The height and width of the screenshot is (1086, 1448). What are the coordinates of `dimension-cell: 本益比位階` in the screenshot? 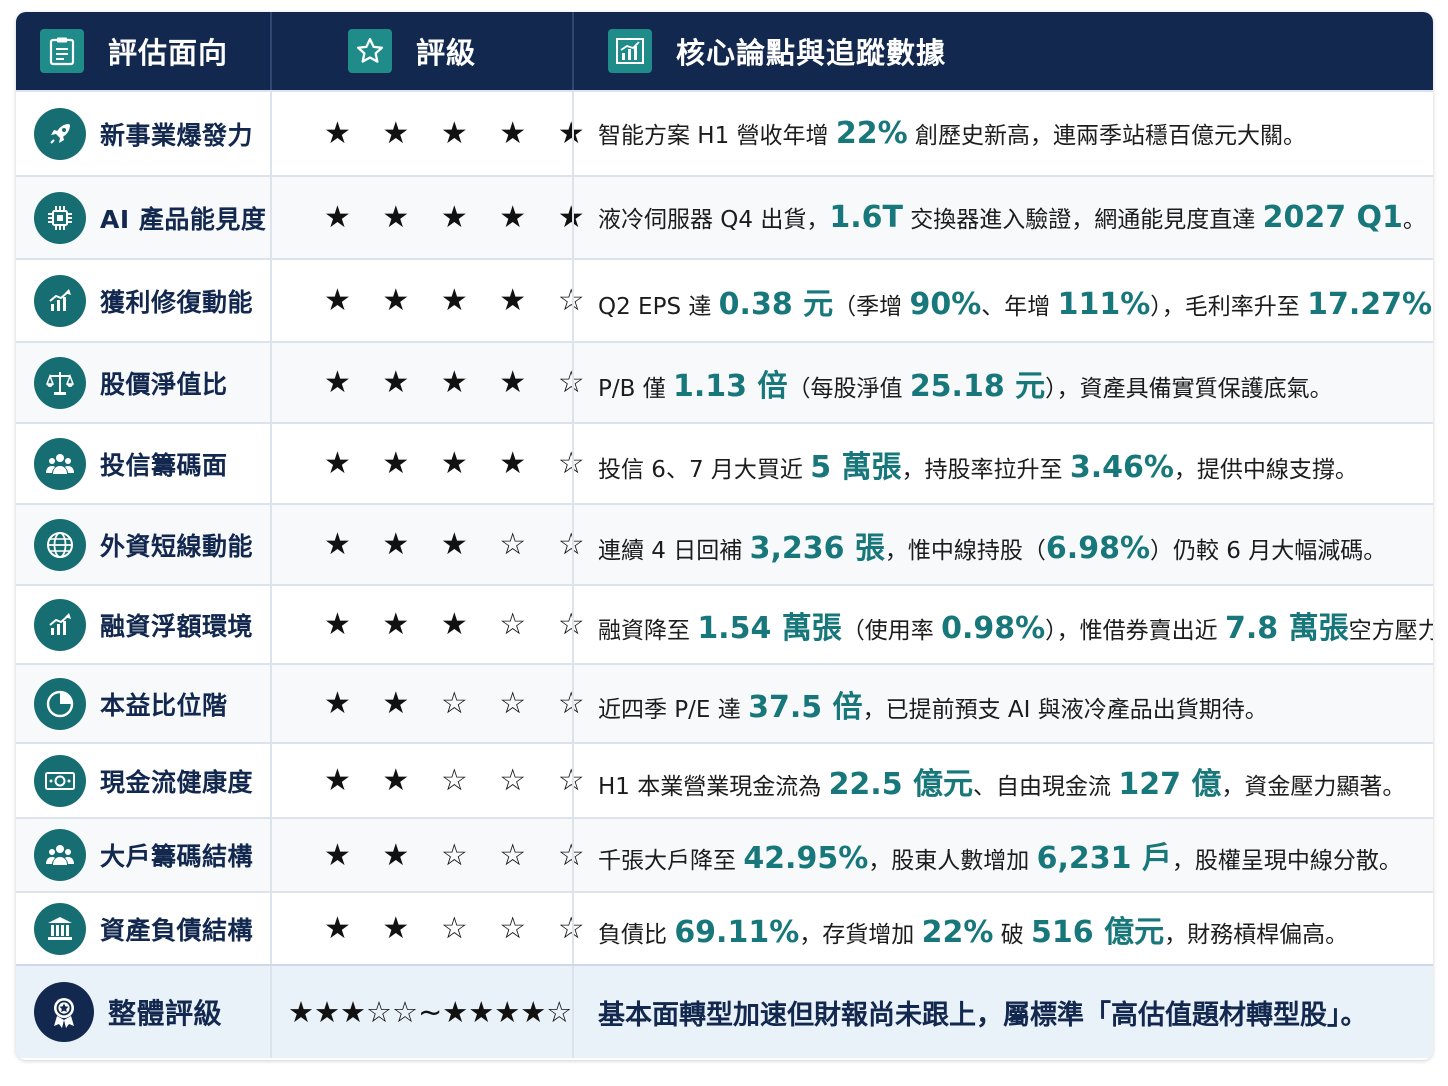 It's located at (143, 703).